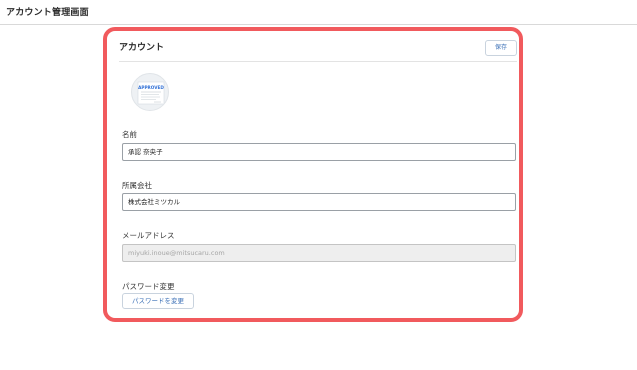 The height and width of the screenshot is (370, 637). Describe the element at coordinates (319, 253) in the screenshot. I see `email-field: miyuki.inoue@mitsucaru.com` at that location.